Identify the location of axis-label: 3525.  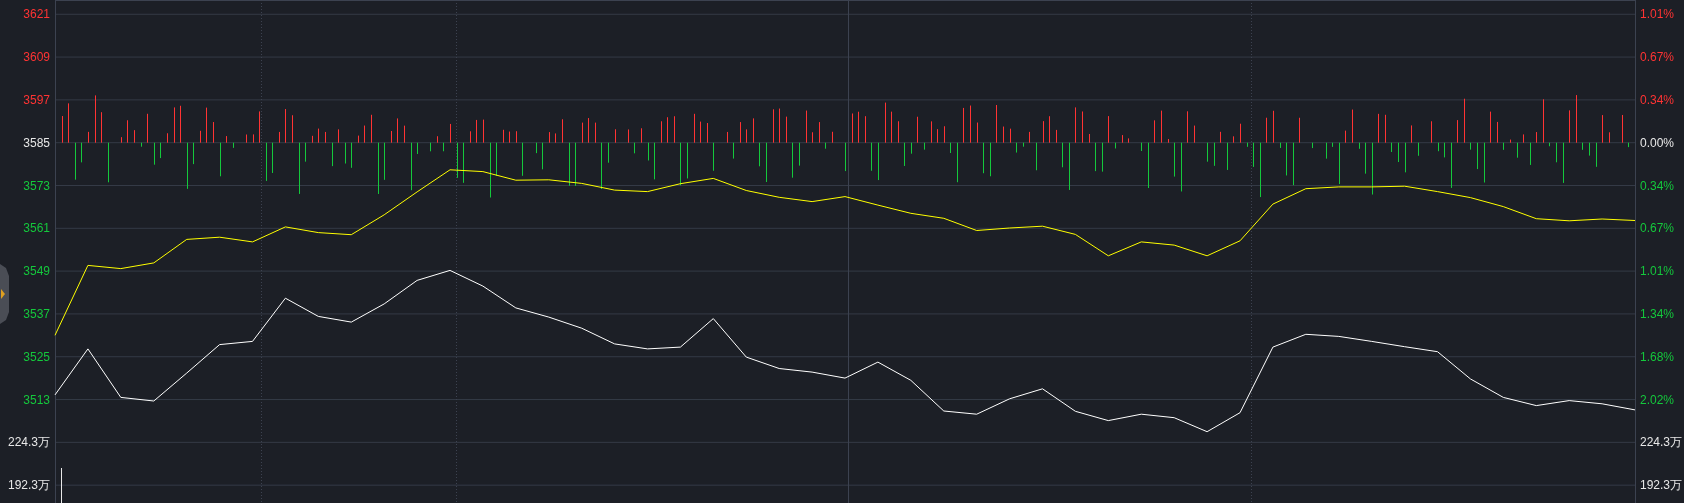
(36, 356).